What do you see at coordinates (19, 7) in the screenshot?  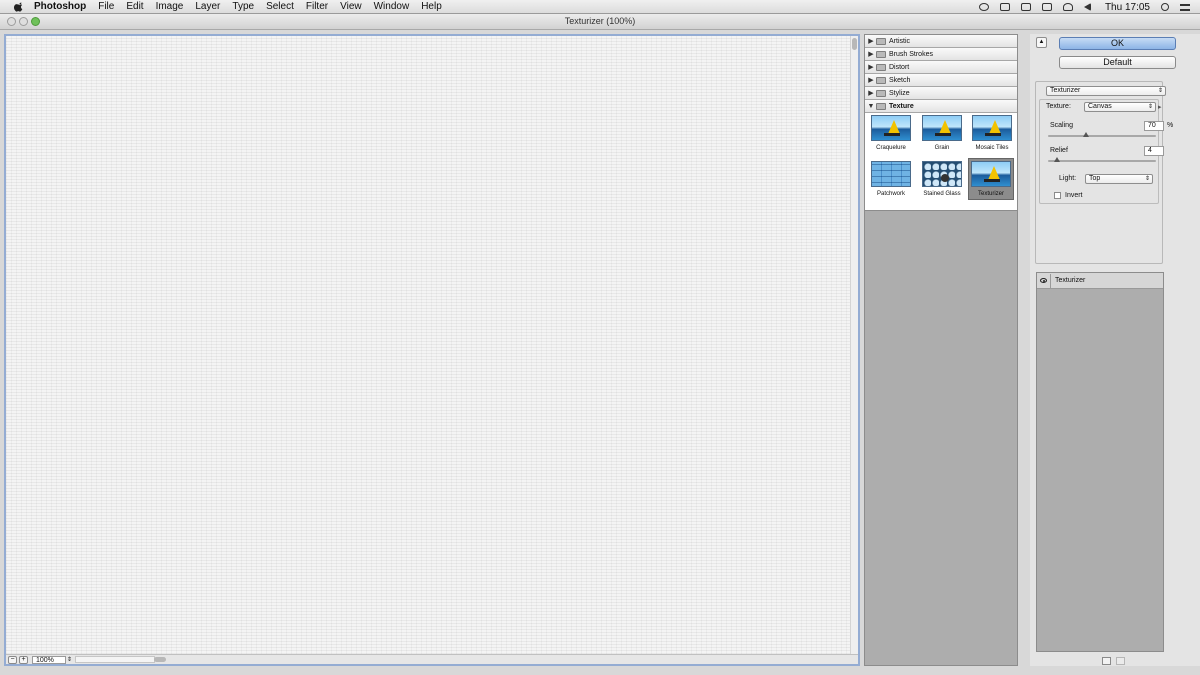 I see `apple-icon` at bounding box center [19, 7].